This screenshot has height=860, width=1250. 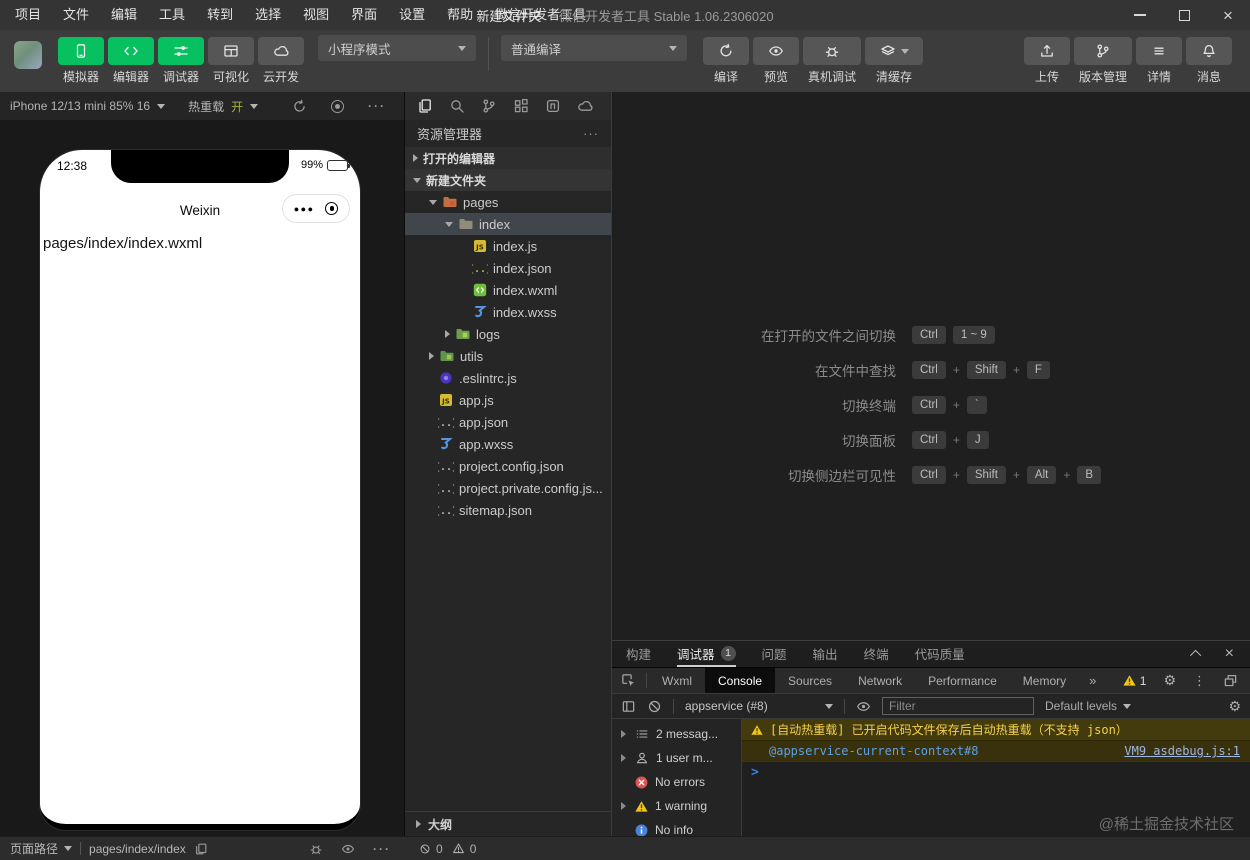 What do you see at coordinates (172, 15) in the screenshot?
I see `menu-item: 工具` at bounding box center [172, 15].